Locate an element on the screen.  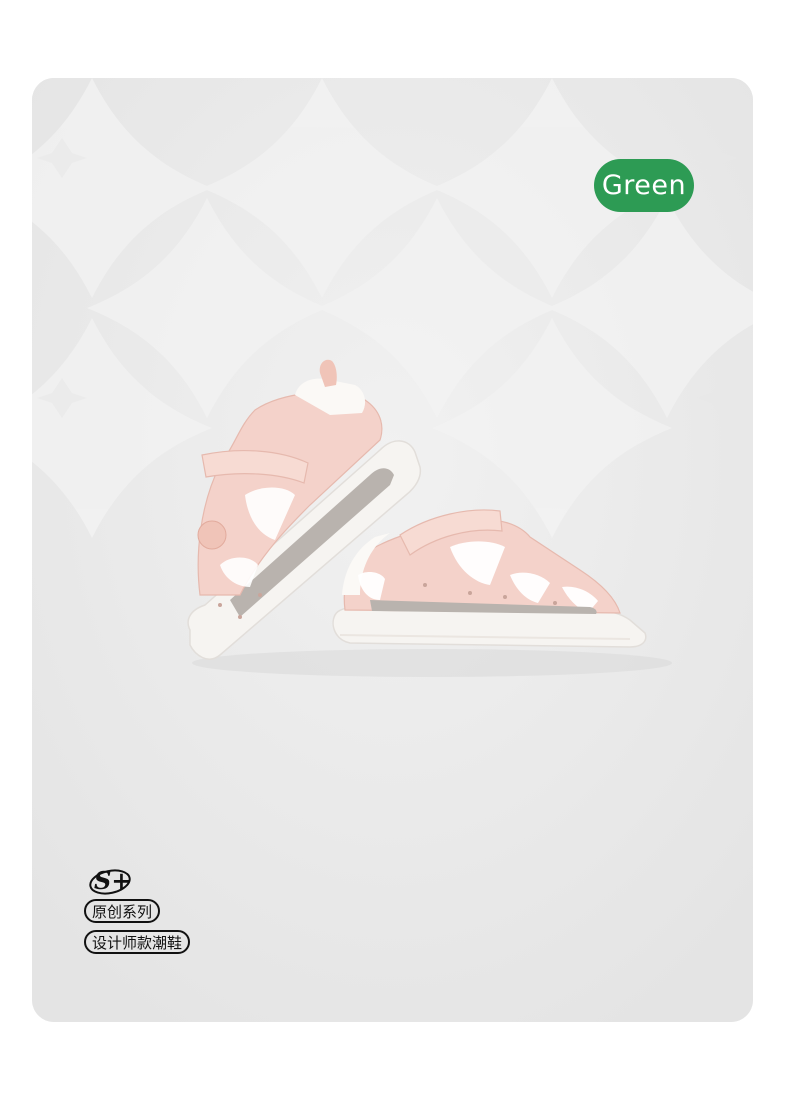
designer-tag: 设计师款潮鞋 is located at coordinates (137, 942).